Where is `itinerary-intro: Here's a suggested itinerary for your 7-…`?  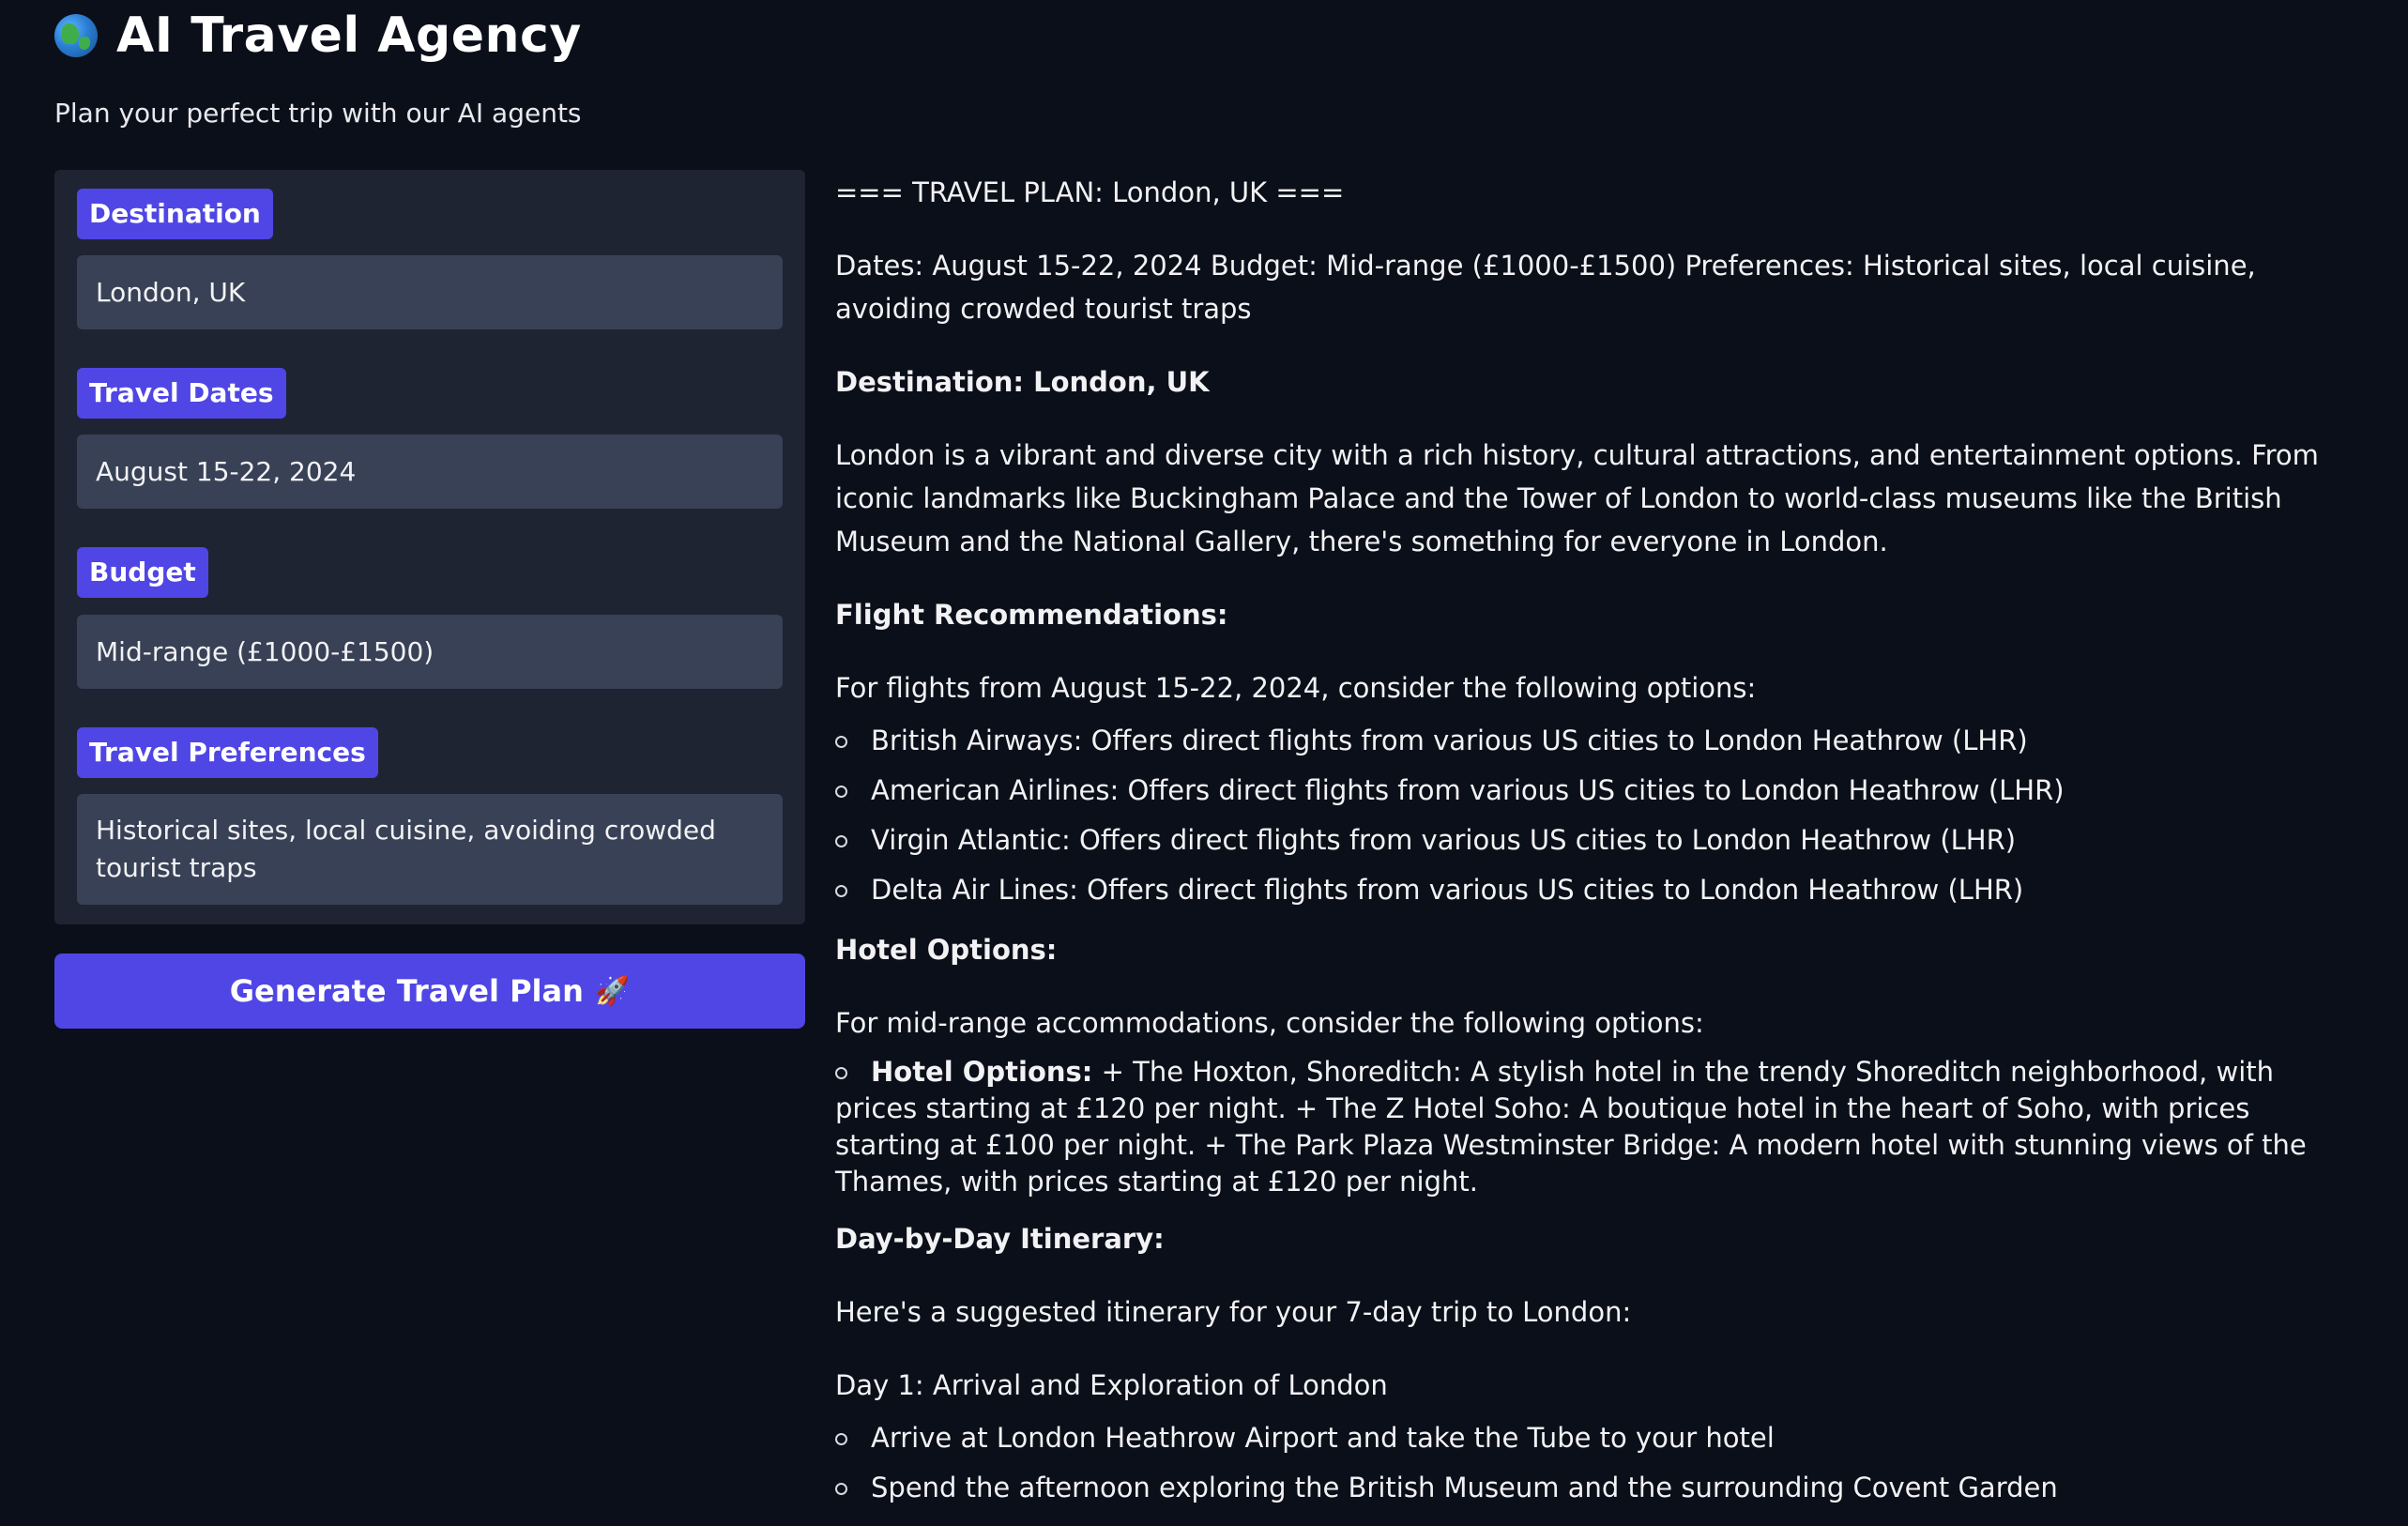
itinerary-intro: Here's a suggested itinerary for your 7-… is located at coordinates (1233, 1312).